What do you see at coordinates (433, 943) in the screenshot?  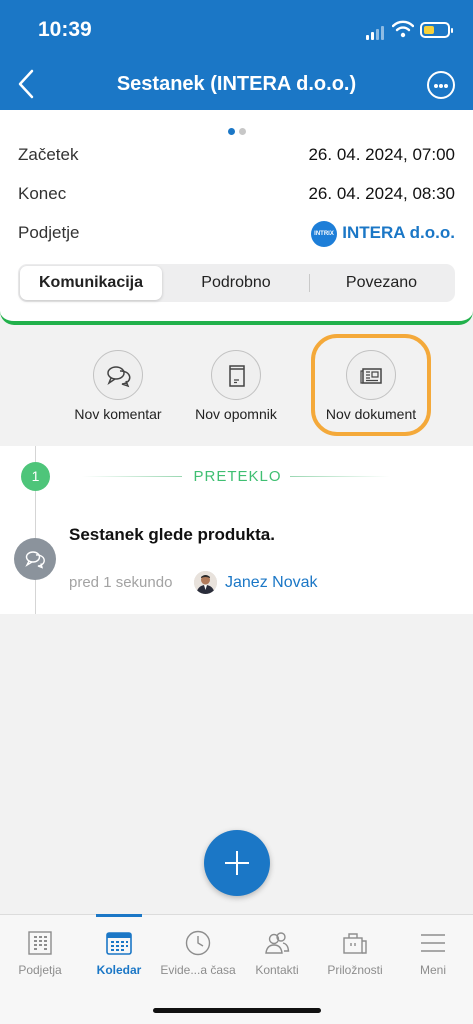 I see `menu-icon` at bounding box center [433, 943].